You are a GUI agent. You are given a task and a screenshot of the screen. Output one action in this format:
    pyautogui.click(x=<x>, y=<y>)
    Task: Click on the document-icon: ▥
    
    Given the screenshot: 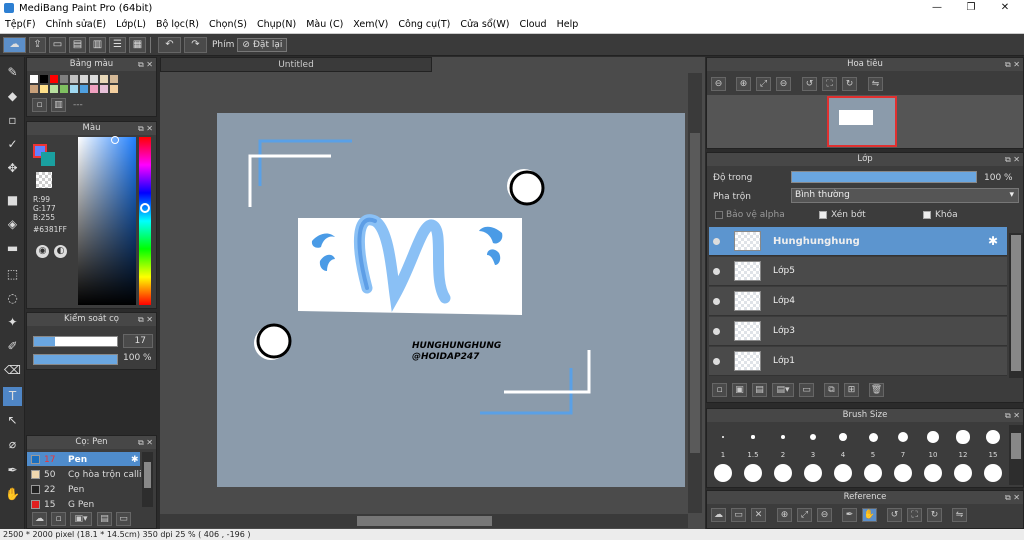 What is the action you would take?
    pyautogui.click(x=97, y=44)
    